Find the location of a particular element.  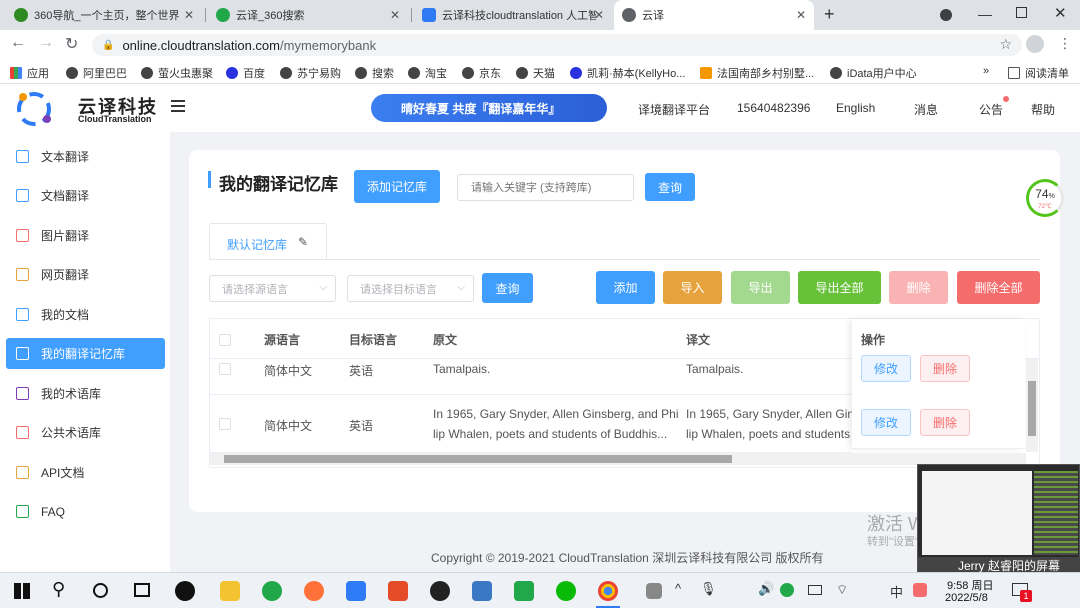

profile-avatar-icon is located at coordinates (1035, 44).